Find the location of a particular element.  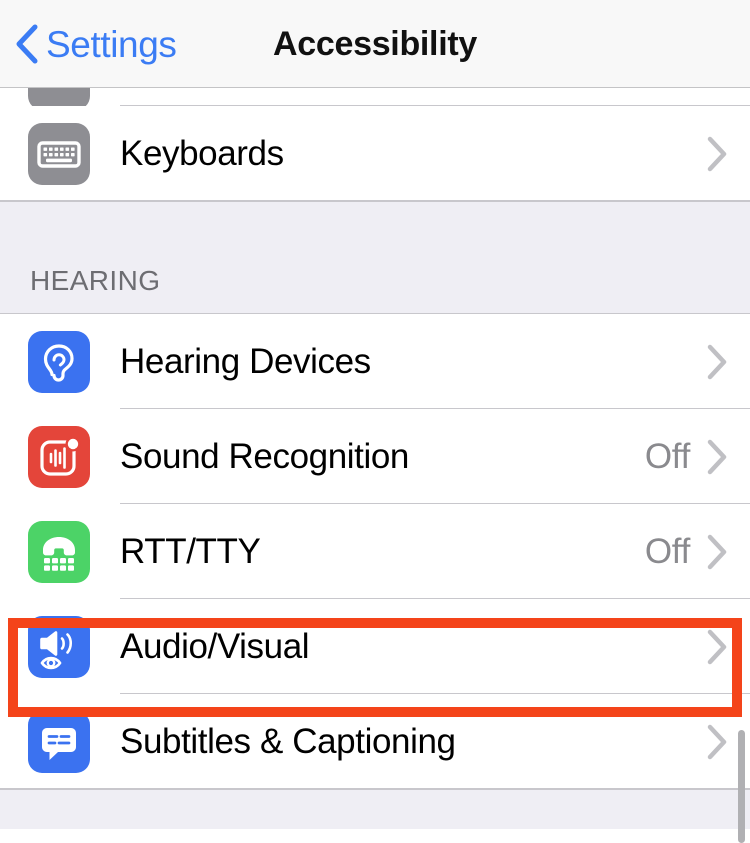

section-header-hearing: HEARING is located at coordinates (375, 257).